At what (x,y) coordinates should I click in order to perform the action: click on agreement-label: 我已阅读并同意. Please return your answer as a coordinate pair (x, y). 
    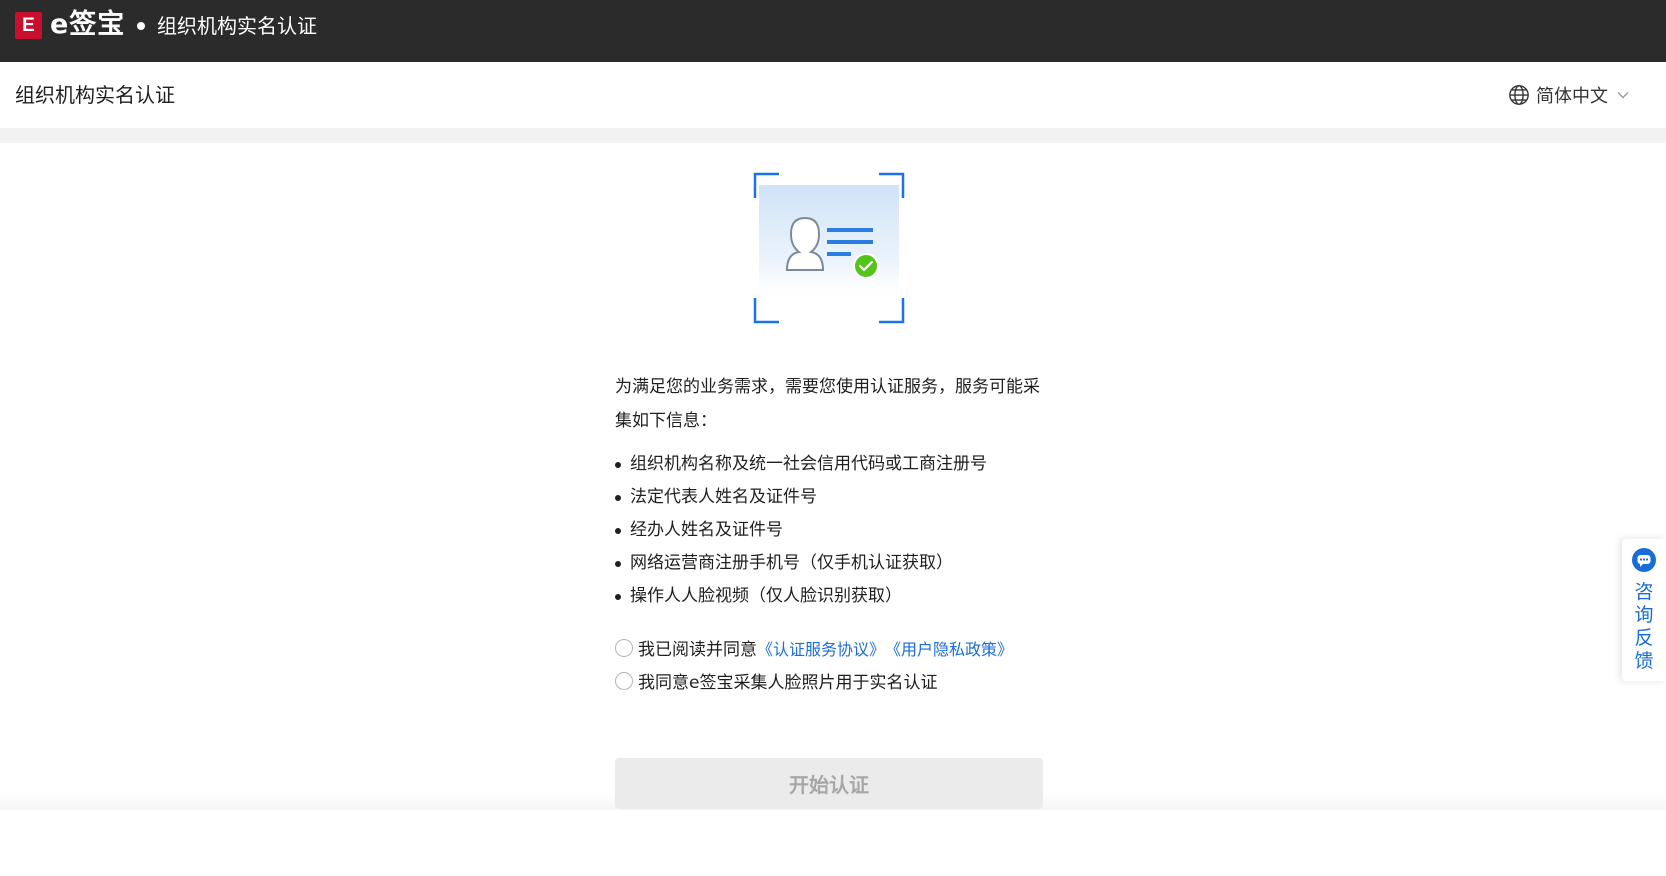
    Looking at the image, I should click on (697, 650).